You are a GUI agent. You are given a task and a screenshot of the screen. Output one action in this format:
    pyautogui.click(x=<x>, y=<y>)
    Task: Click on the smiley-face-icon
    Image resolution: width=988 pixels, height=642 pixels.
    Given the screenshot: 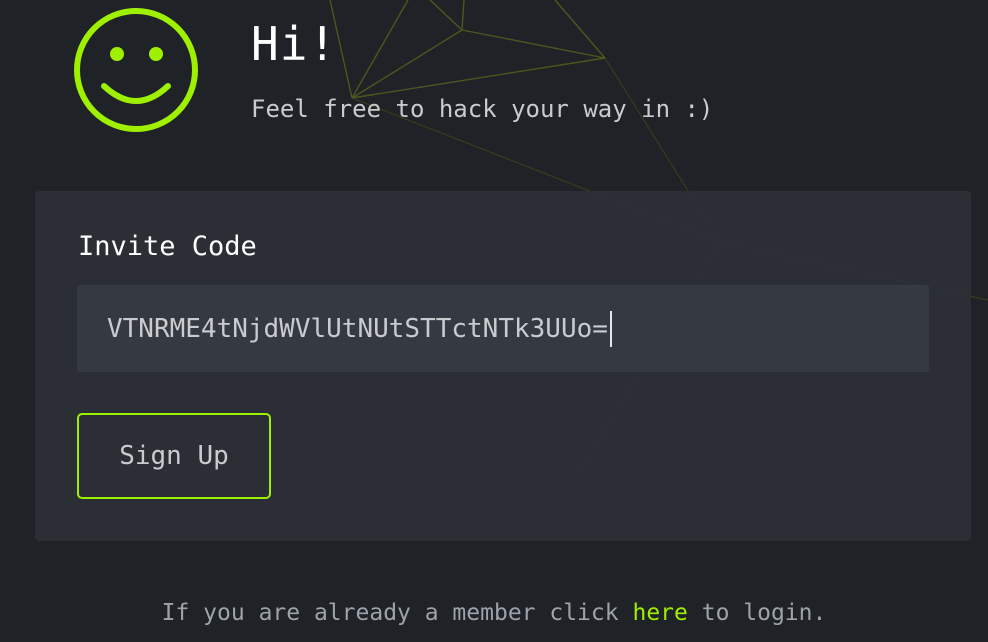 What is the action you would take?
    pyautogui.click(x=136, y=70)
    